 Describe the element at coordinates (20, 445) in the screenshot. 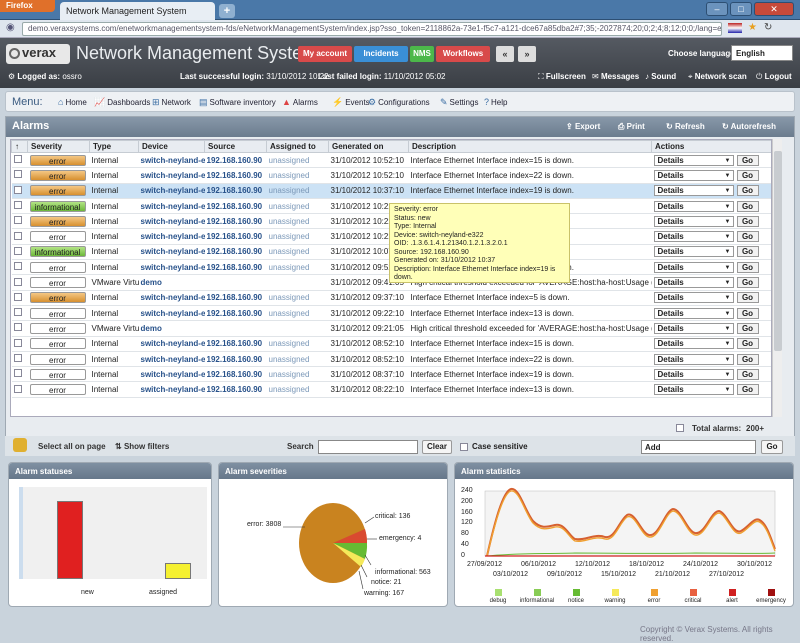

I see `select-all-icon` at that location.